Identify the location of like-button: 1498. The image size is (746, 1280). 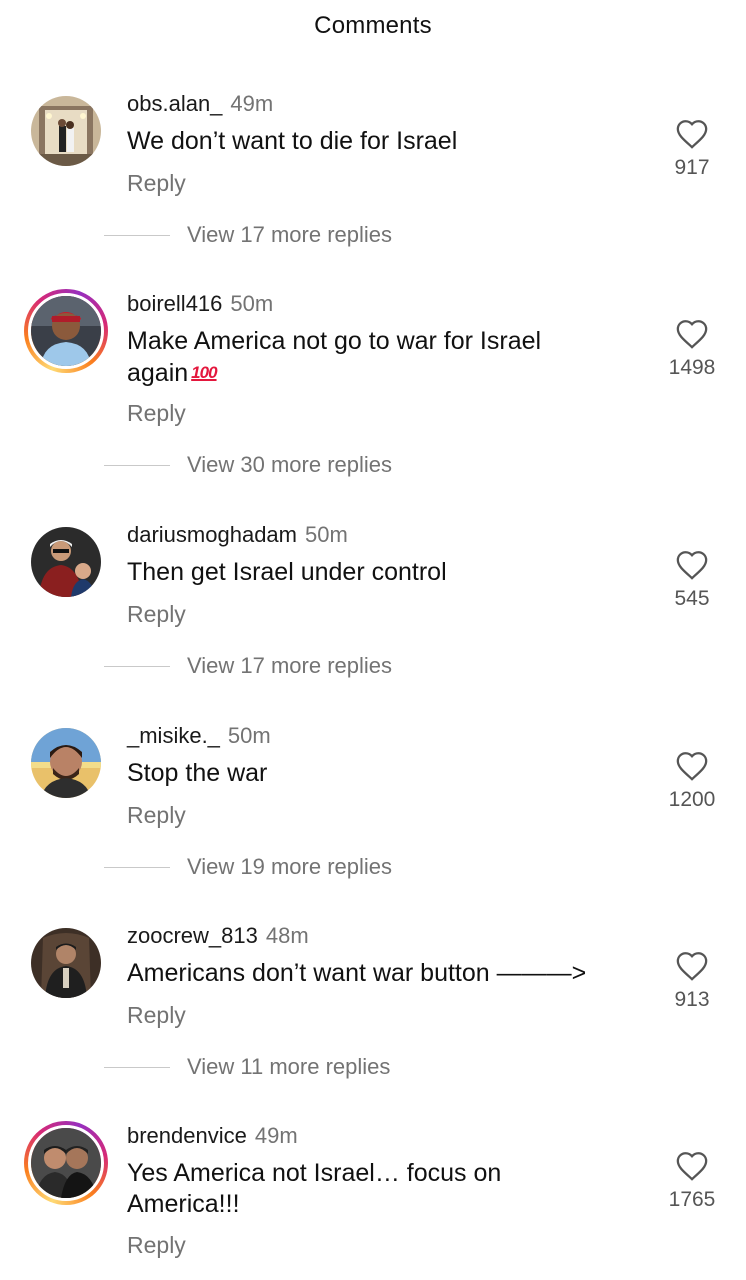
(692, 349).